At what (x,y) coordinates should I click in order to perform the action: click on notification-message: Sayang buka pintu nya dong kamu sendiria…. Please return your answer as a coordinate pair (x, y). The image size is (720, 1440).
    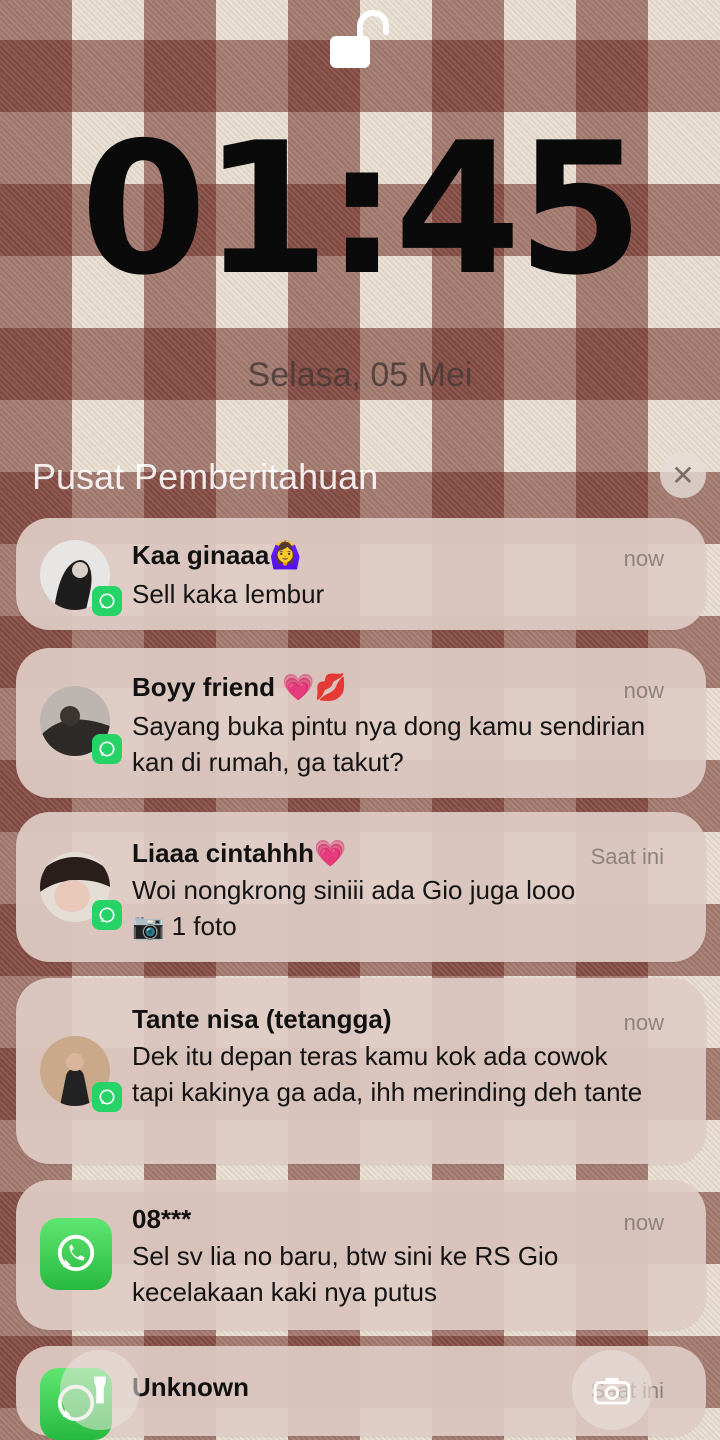
    Looking at the image, I should click on (389, 744).